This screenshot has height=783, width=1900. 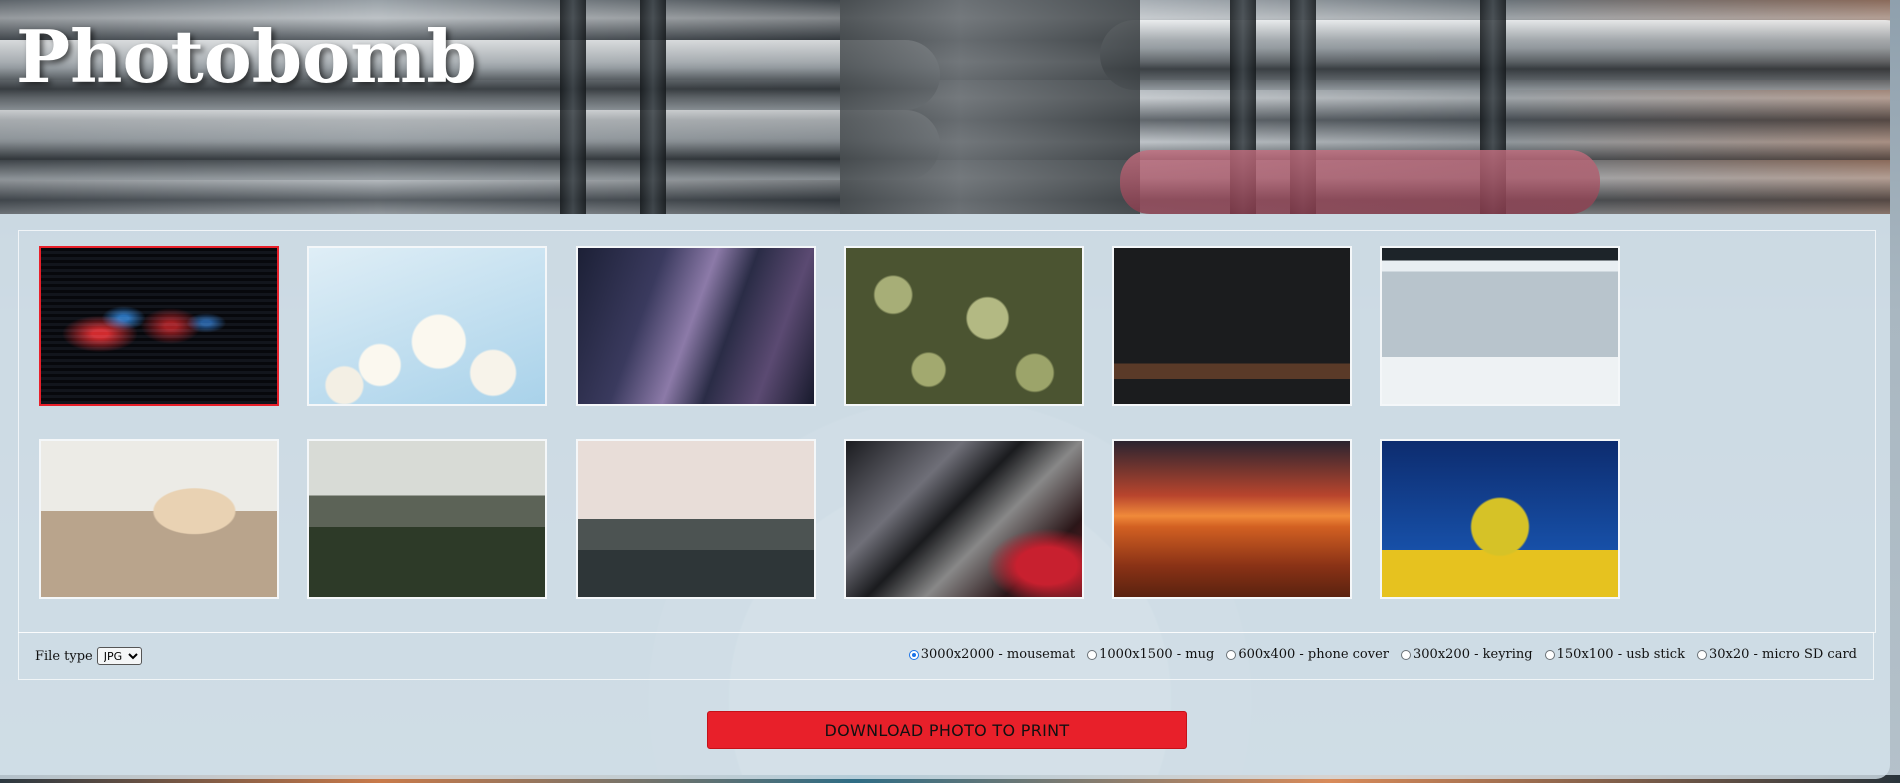 I want to click on photo-thumbnail-frozen-waterfall, so click(x=1500, y=326).